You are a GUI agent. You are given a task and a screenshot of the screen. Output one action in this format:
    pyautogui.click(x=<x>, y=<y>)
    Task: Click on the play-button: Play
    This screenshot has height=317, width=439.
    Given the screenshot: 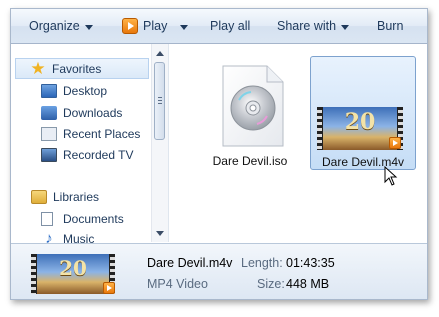 What is the action you would take?
    pyautogui.click(x=155, y=26)
    